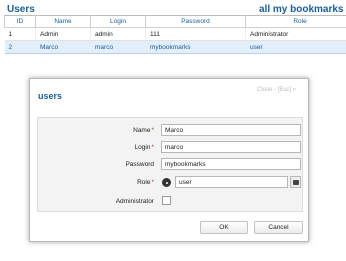  What do you see at coordinates (143, 130) in the screenshot?
I see `name-label: Name*` at bounding box center [143, 130].